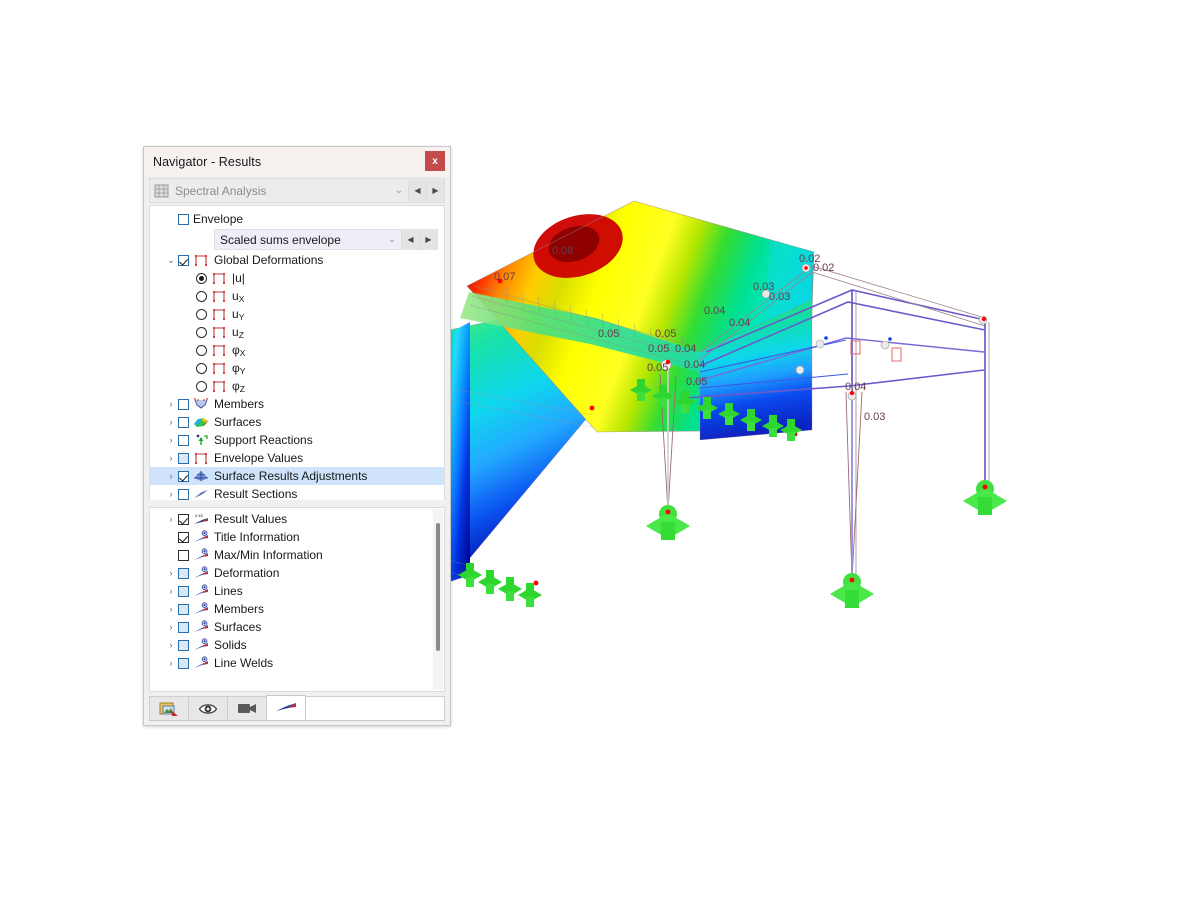 Image resolution: width=1200 pixels, height=900 pixels. Describe the element at coordinates (208, 708) in the screenshot. I see `display-navigator-tab` at that location.